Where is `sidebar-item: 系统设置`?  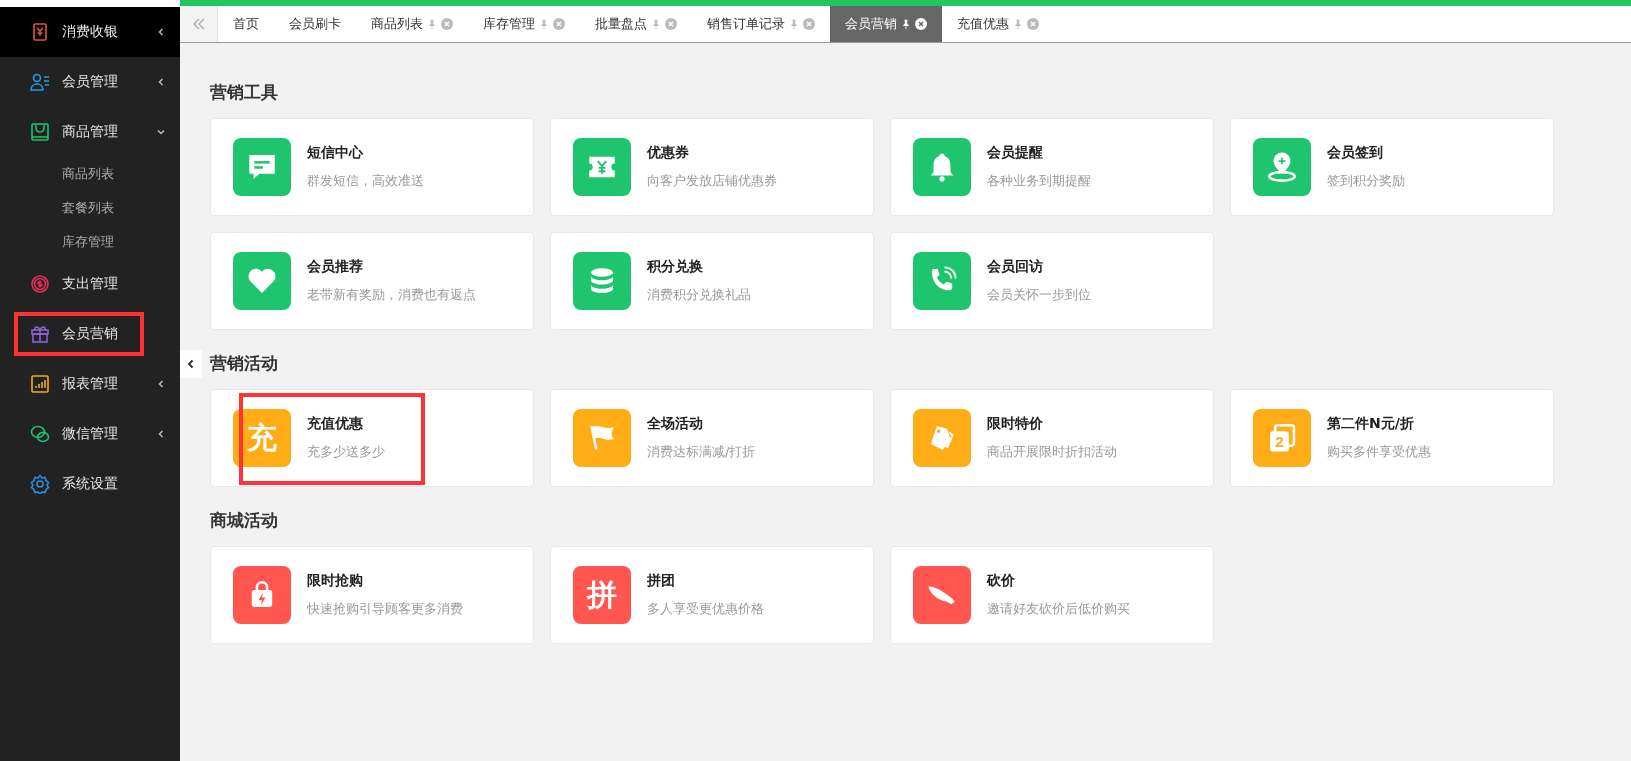 sidebar-item: 系统设置 is located at coordinates (90, 484).